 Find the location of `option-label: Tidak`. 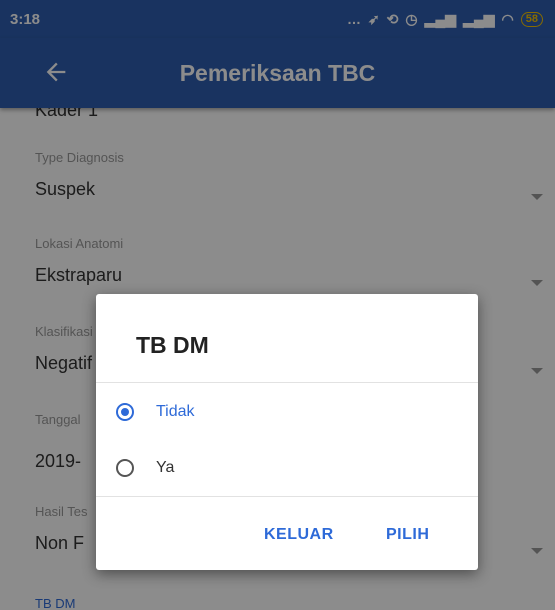

option-label: Tidak is located at coordinates (175, 411).